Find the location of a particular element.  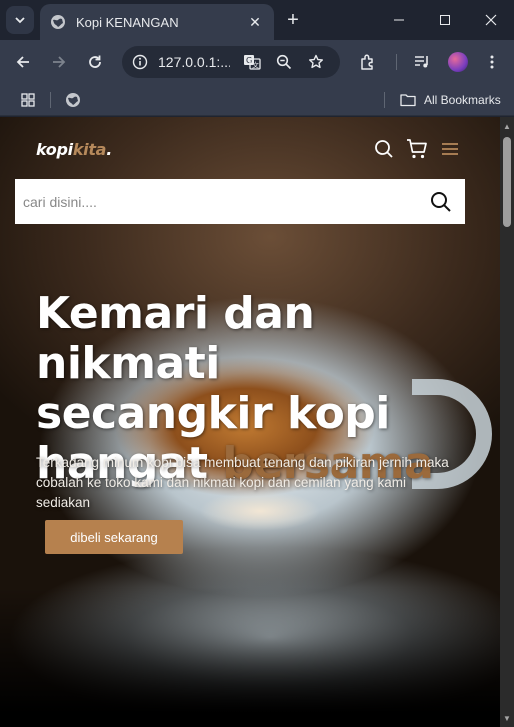

reload-icon is located at coordinates (95, 61).